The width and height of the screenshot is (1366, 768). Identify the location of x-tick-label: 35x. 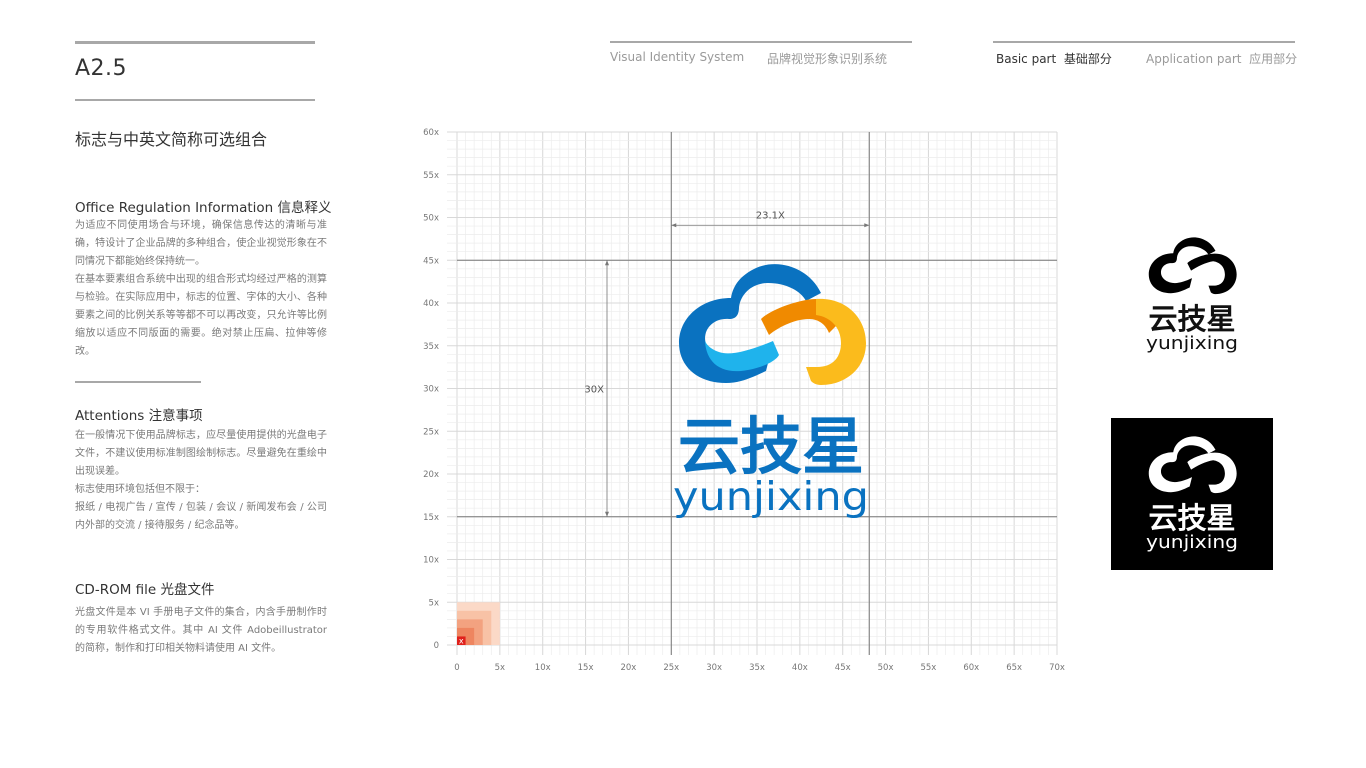
(757, 668).